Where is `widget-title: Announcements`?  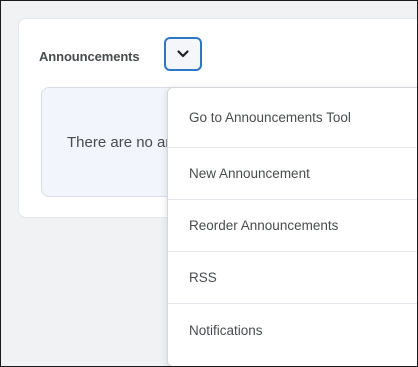 widget-title: Announcements is located at coordinates (89, 56).